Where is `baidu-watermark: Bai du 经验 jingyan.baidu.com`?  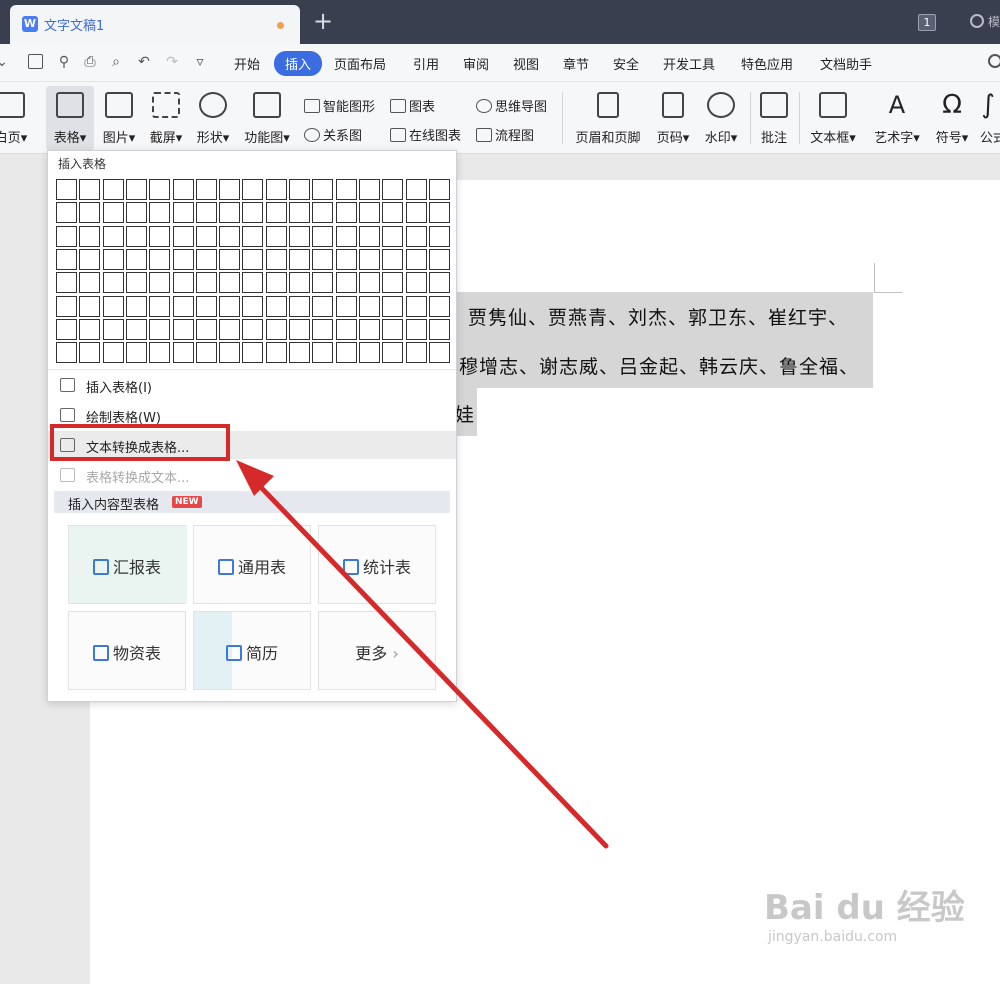 baidu-watermark: Bai du 经验 jingyan.baidu.com is located at coordinates (864, 912).